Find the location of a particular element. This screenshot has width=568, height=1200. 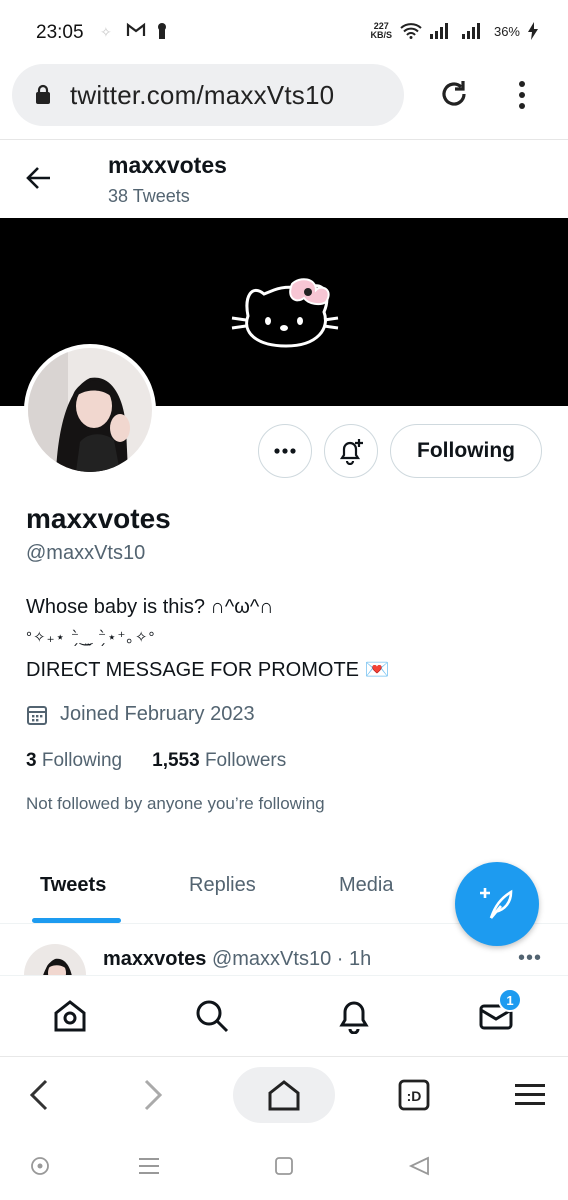

tab-replies: Replies is located at coordinates (222, 885).